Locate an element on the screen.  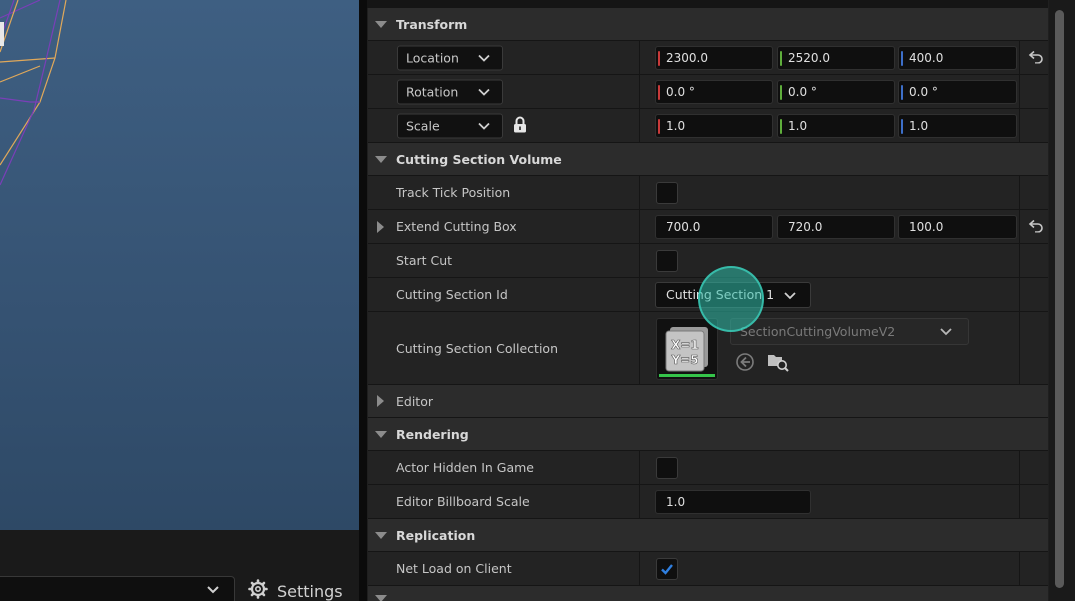
details-scrollbar is located at coordinates (1062, 300).